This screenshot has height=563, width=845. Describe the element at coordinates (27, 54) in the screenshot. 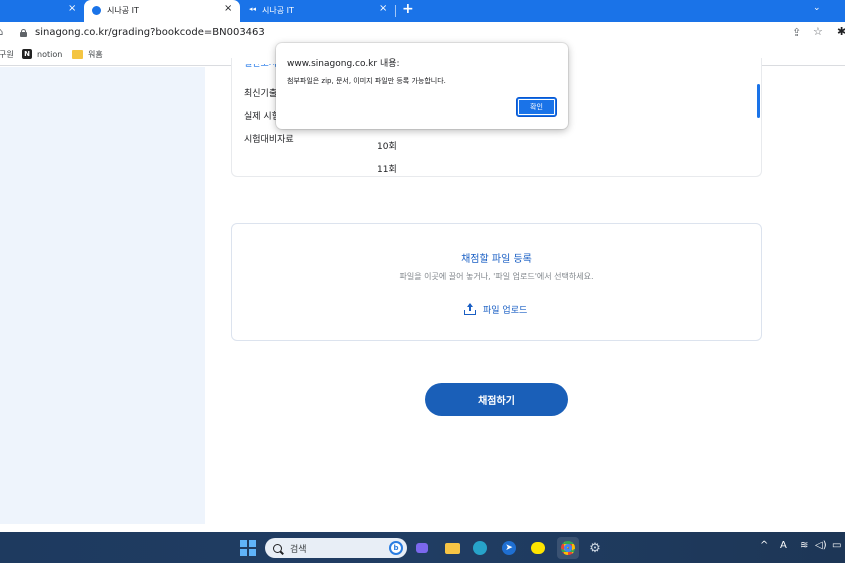

I see `notion-icon: N` at that location.